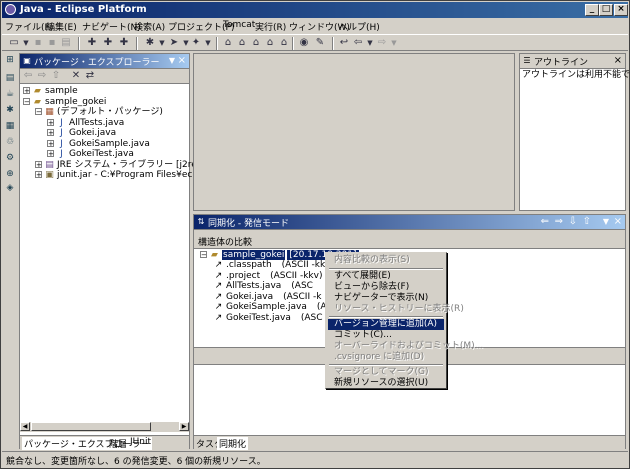  What do you see at coordinates (104, 61) in the screenshot?
I see `package-explorer-header: ▣ パッケージ・エクスプローラー ▼ ×` at bounding box center [104, 61].